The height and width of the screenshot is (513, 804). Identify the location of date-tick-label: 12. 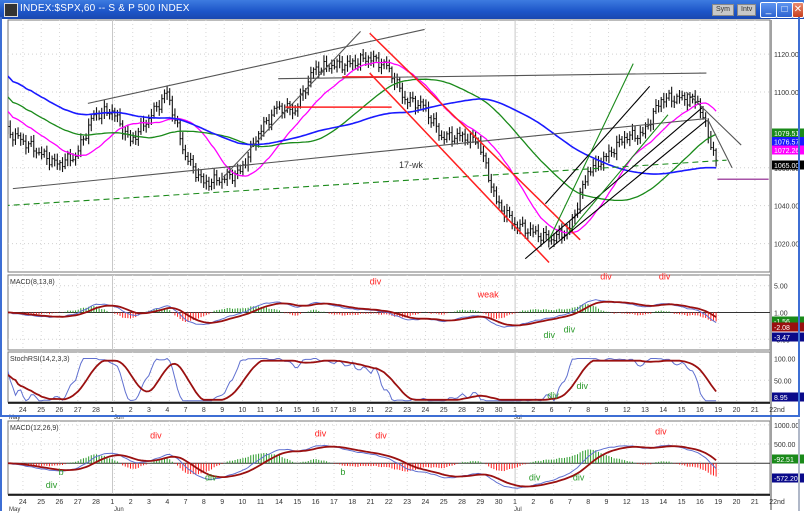
(627, 502).